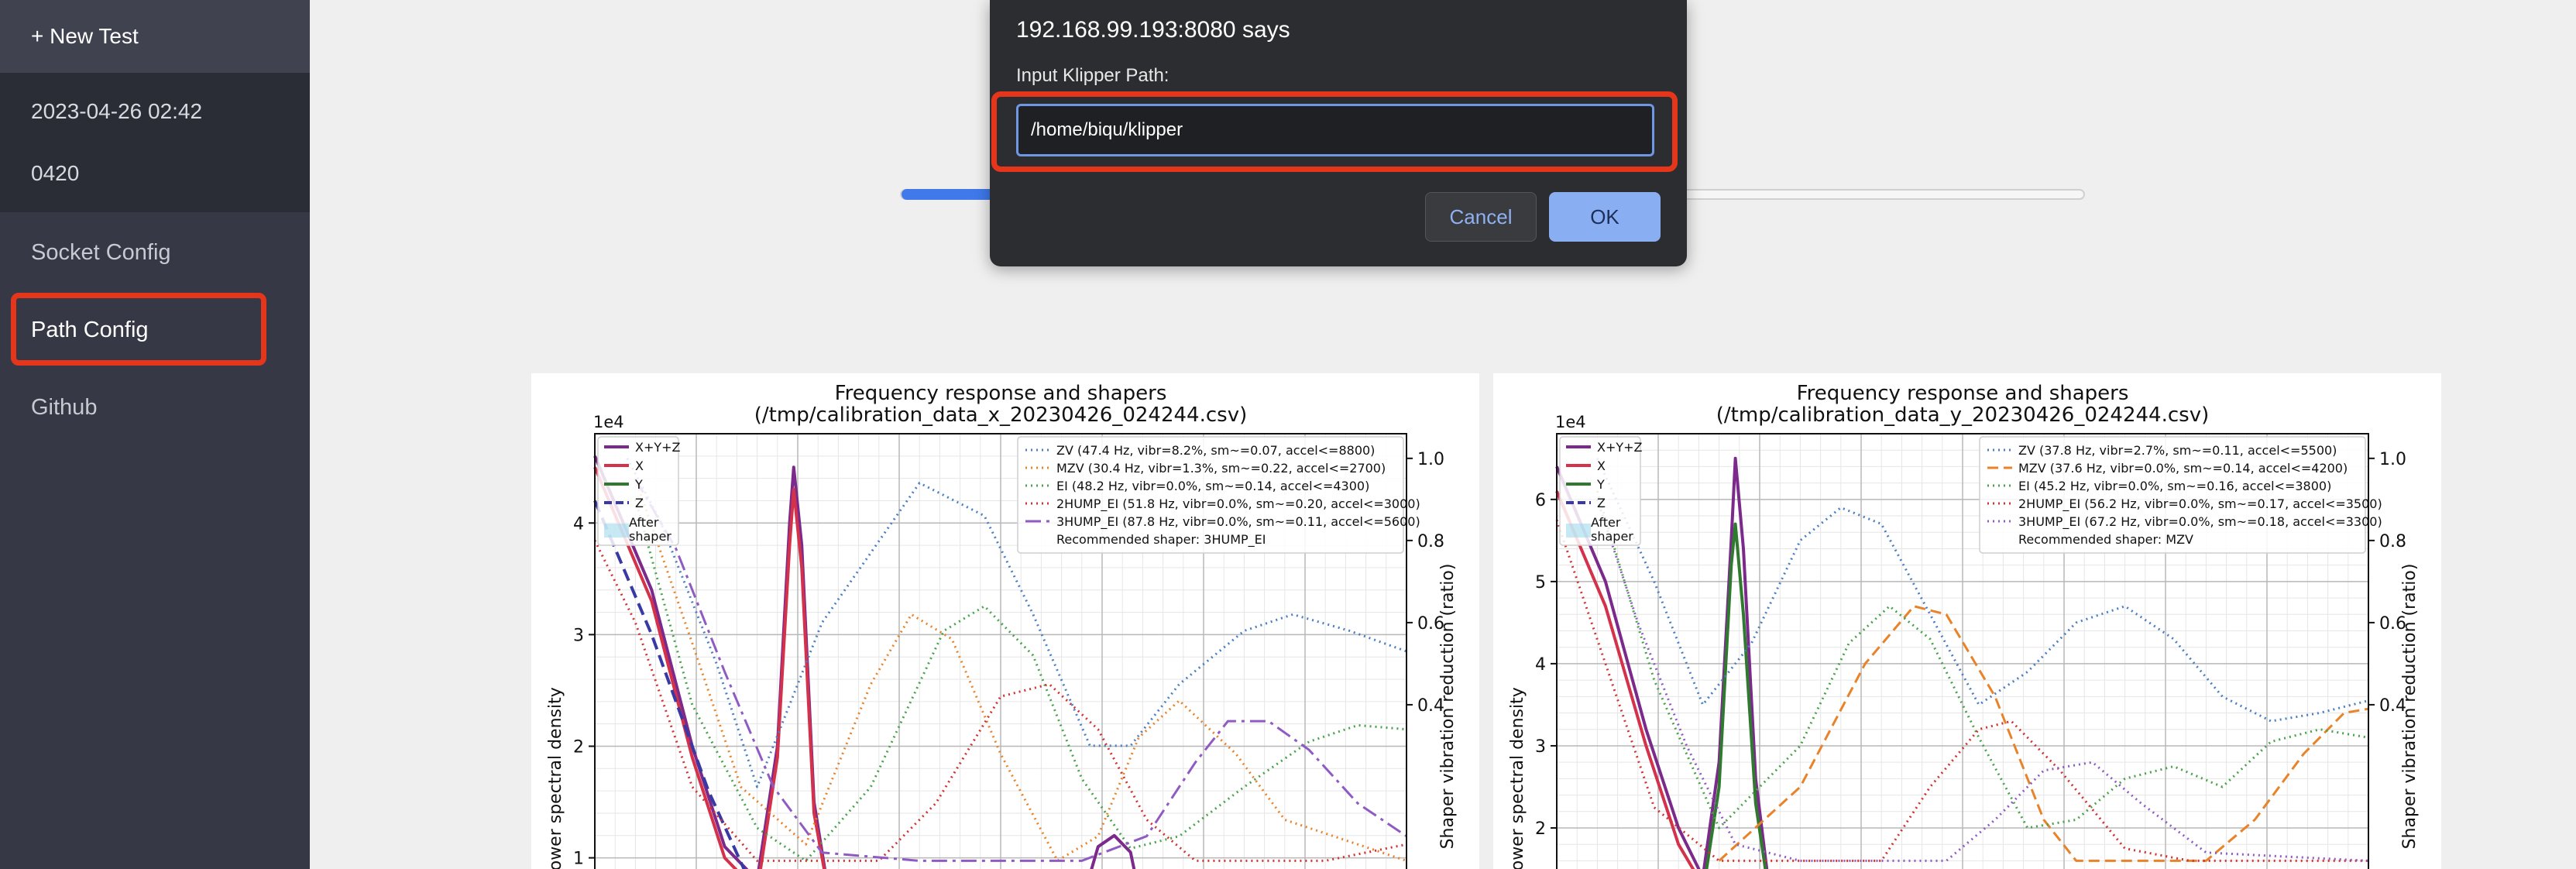  I want to click on new-test-button: + New Test, so click(155, 36).